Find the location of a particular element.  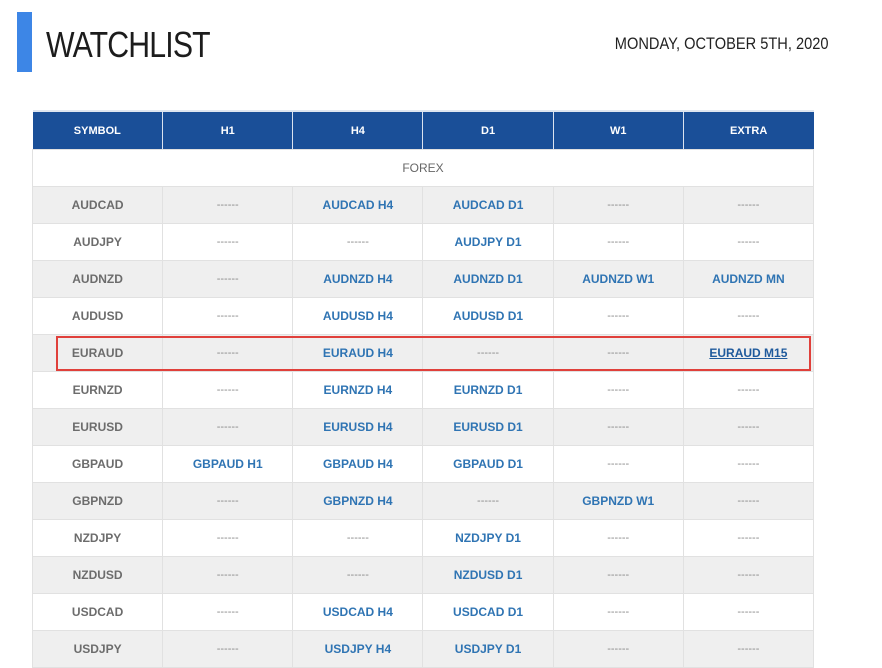

timeframe-link: AUDUSD H4 is located at coordinates (358, 316).